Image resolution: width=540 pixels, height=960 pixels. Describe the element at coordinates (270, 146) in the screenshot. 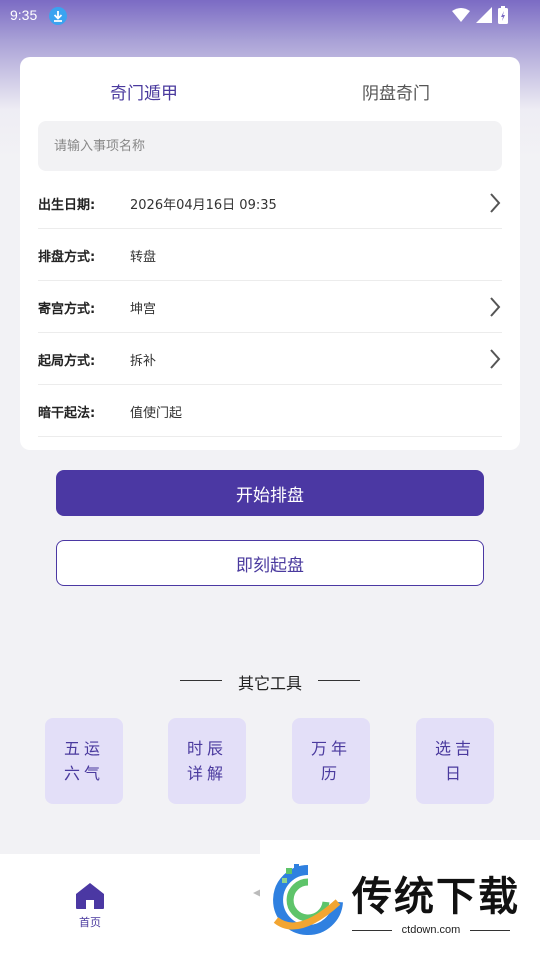

I see `event-name-input` at that location.